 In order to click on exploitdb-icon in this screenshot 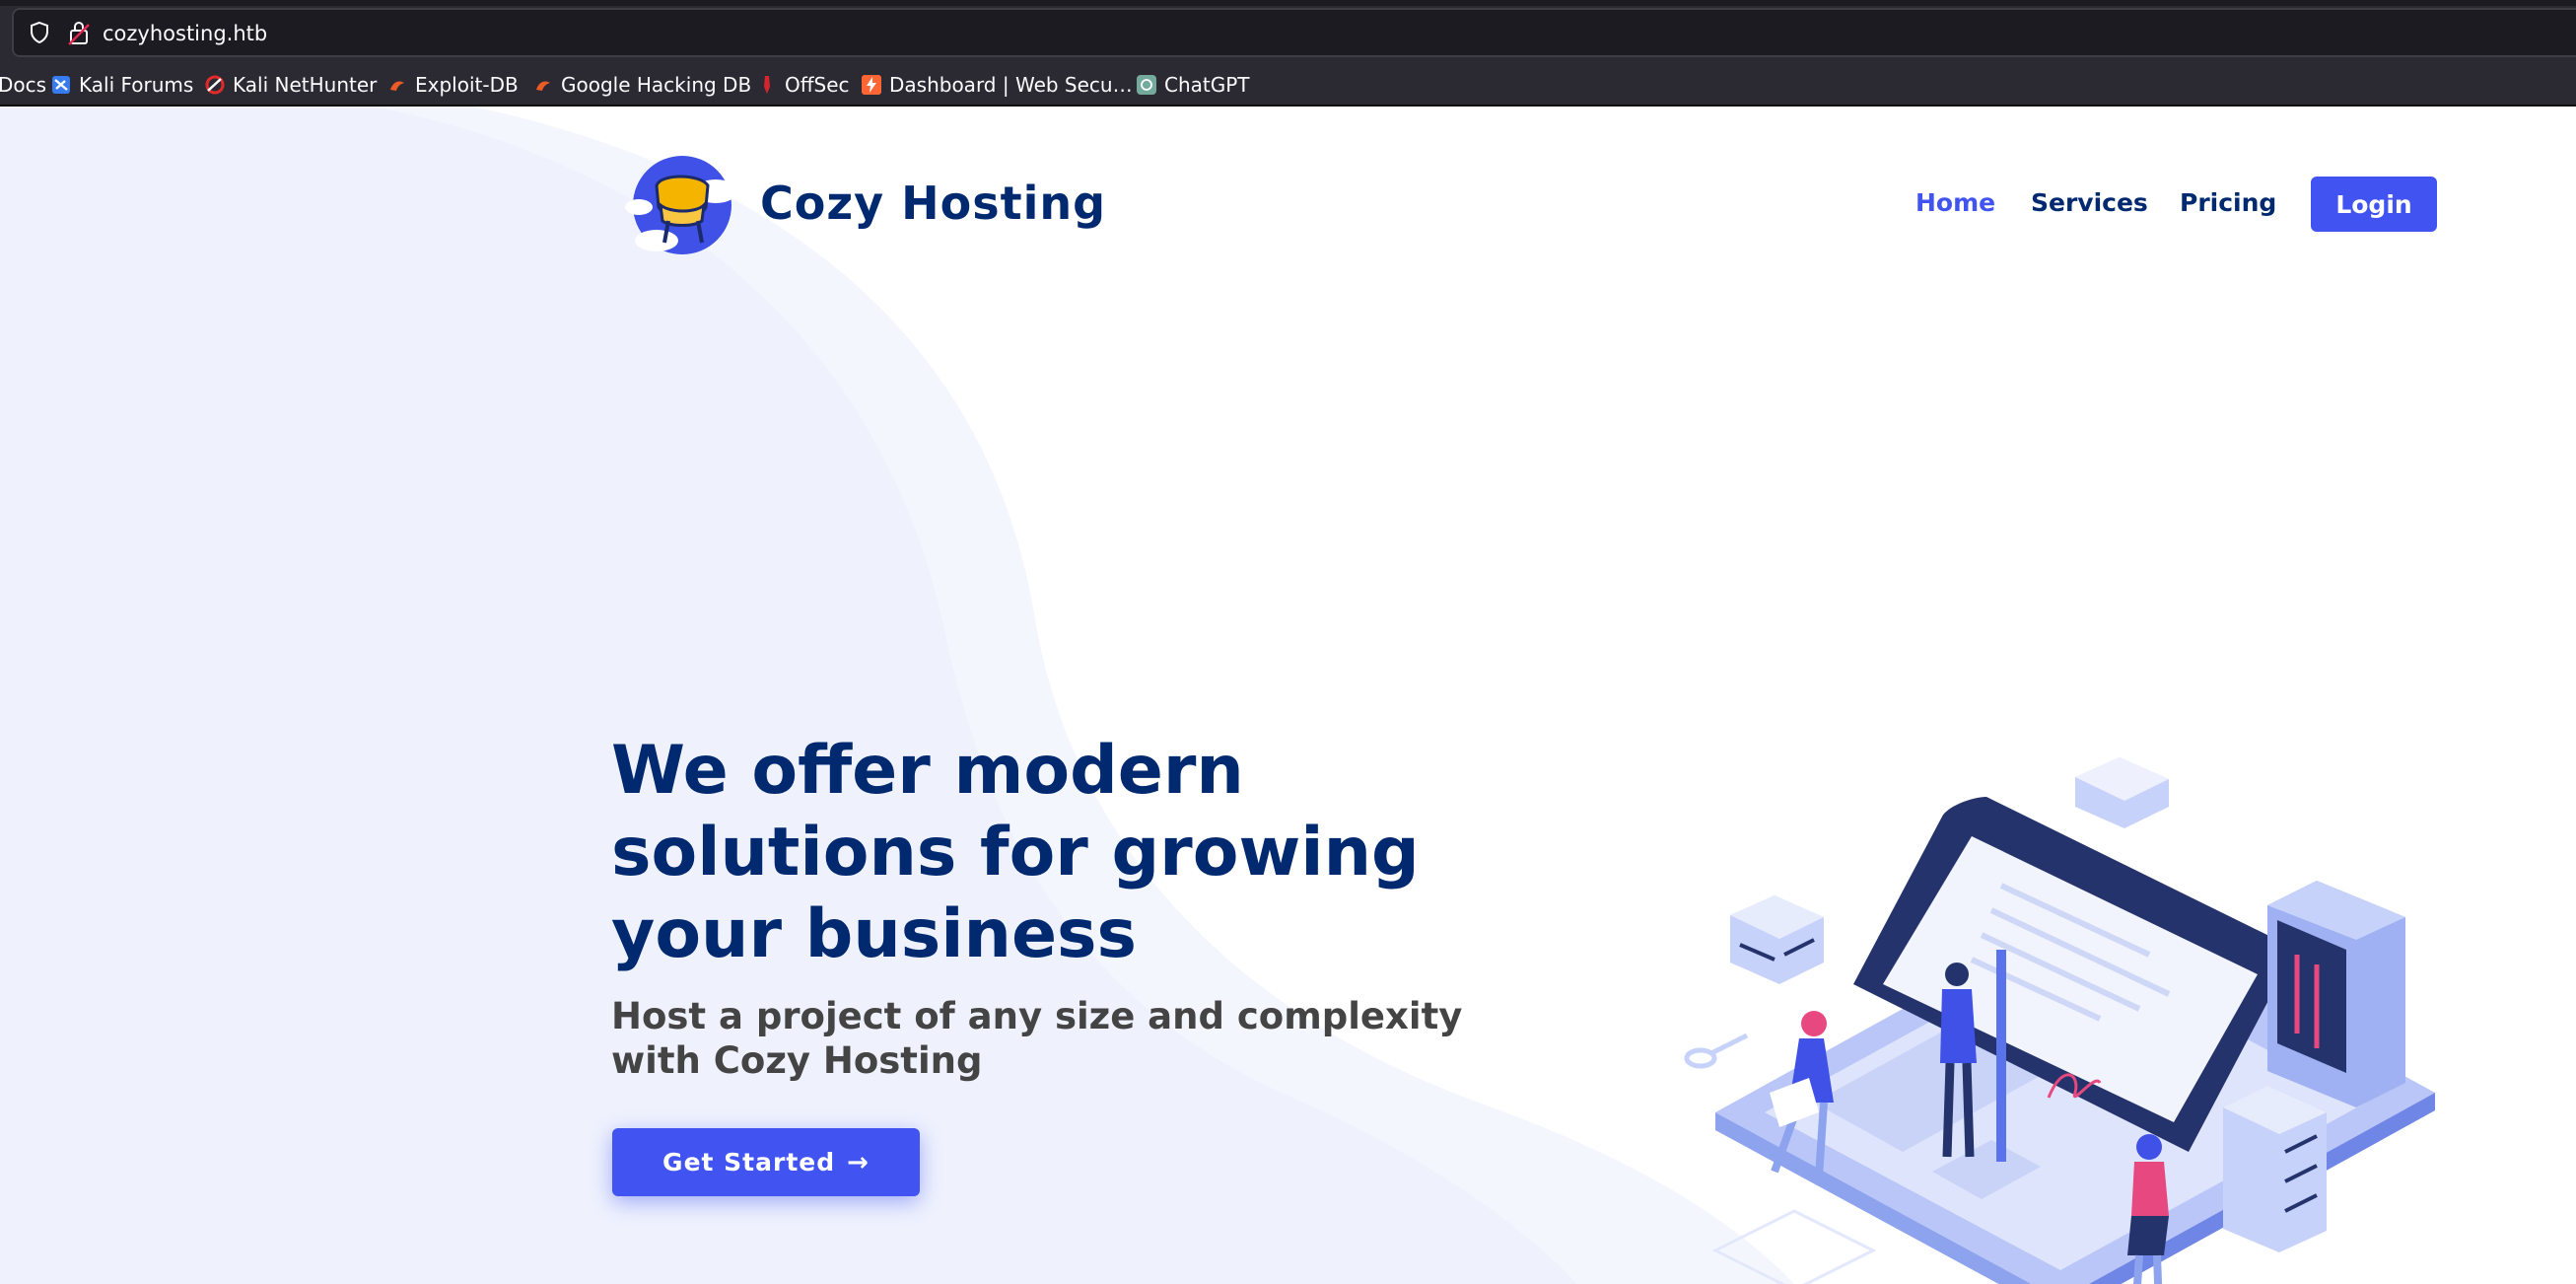, I will do `click(397, 86)`.